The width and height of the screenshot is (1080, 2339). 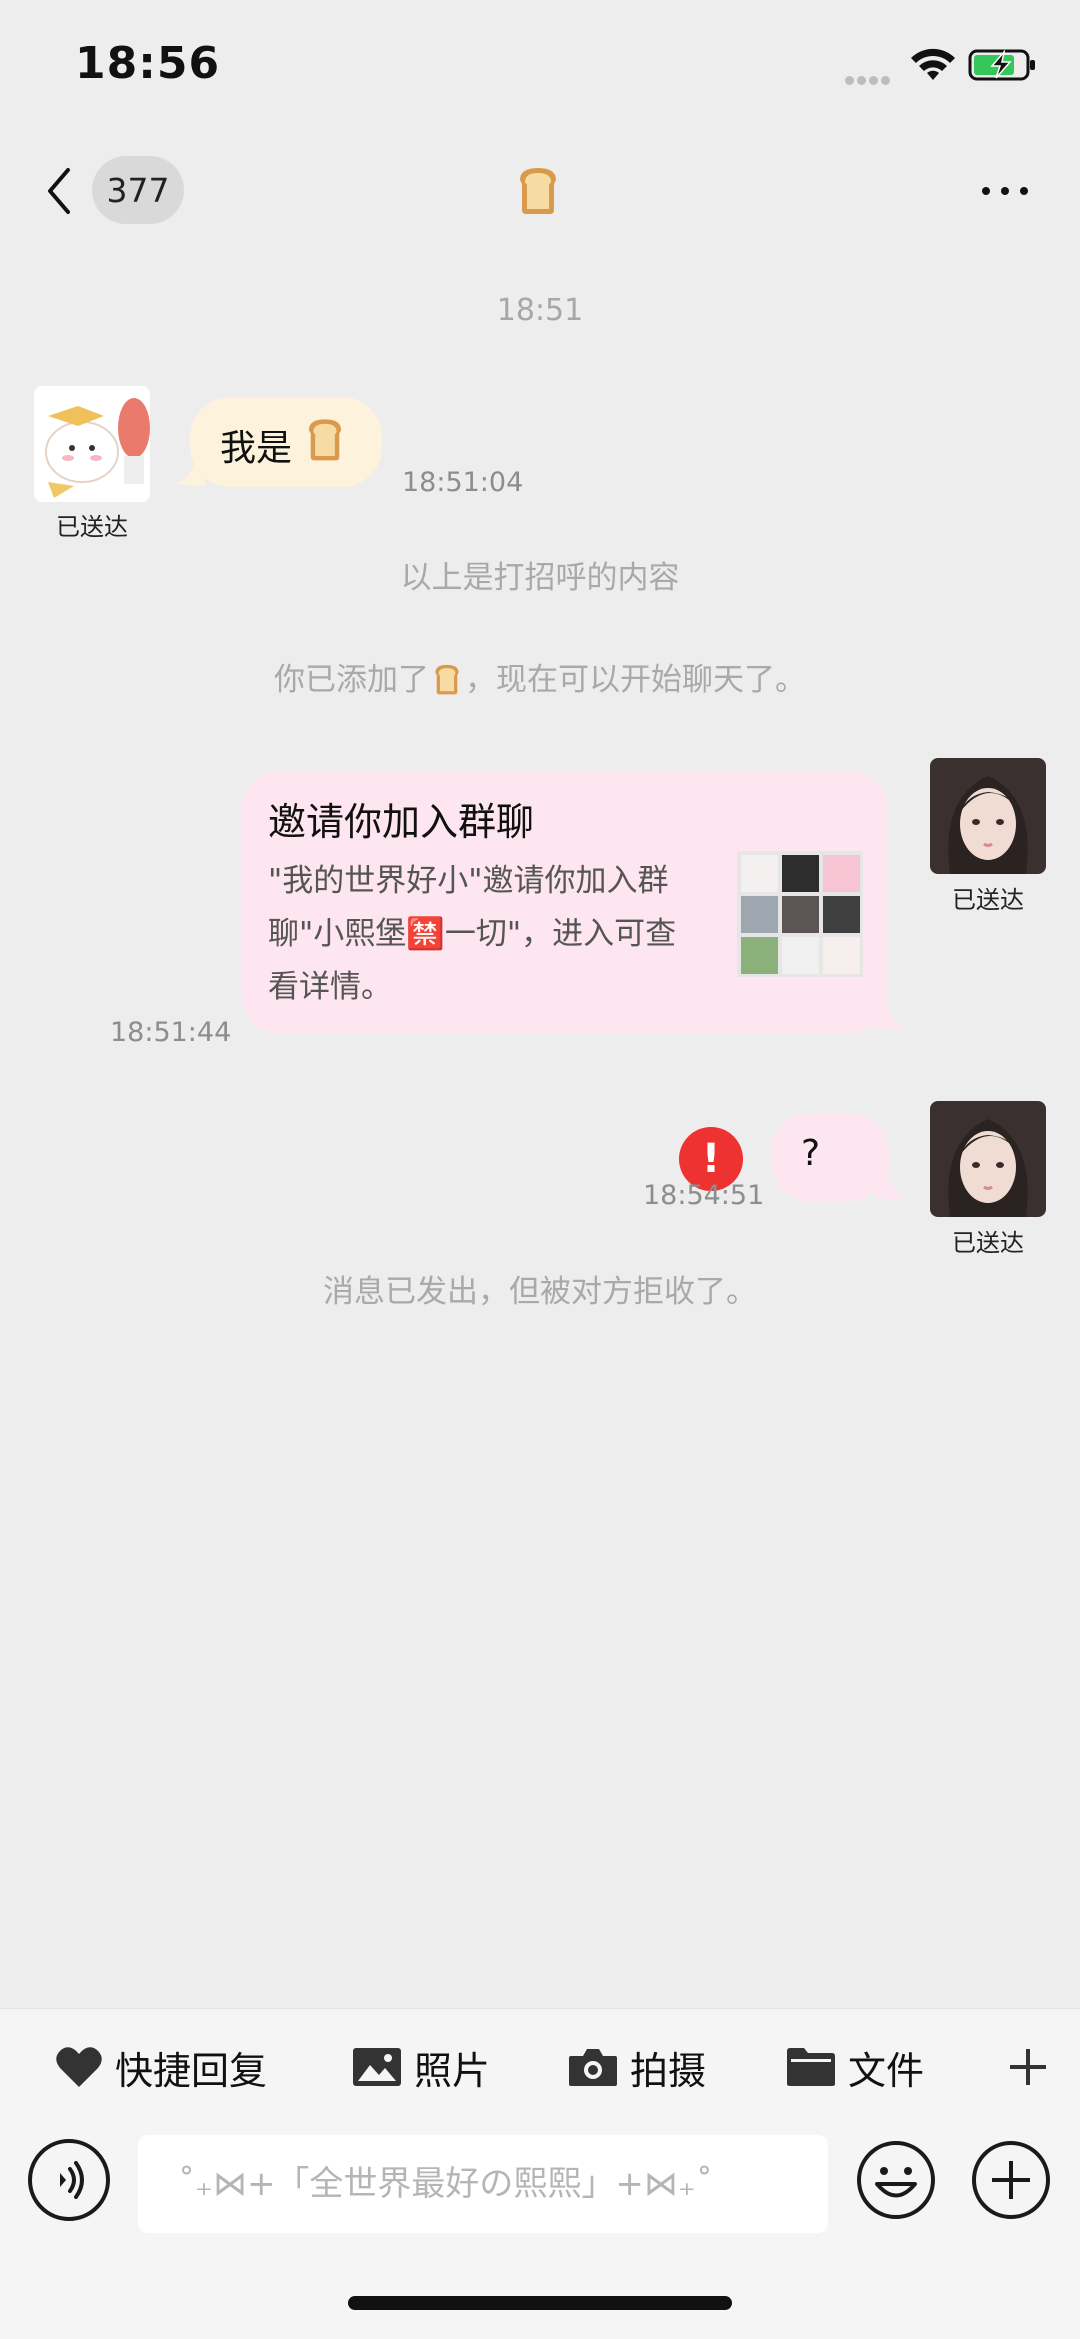 I want to click on folder-icon, so click(x=811, y=2067).